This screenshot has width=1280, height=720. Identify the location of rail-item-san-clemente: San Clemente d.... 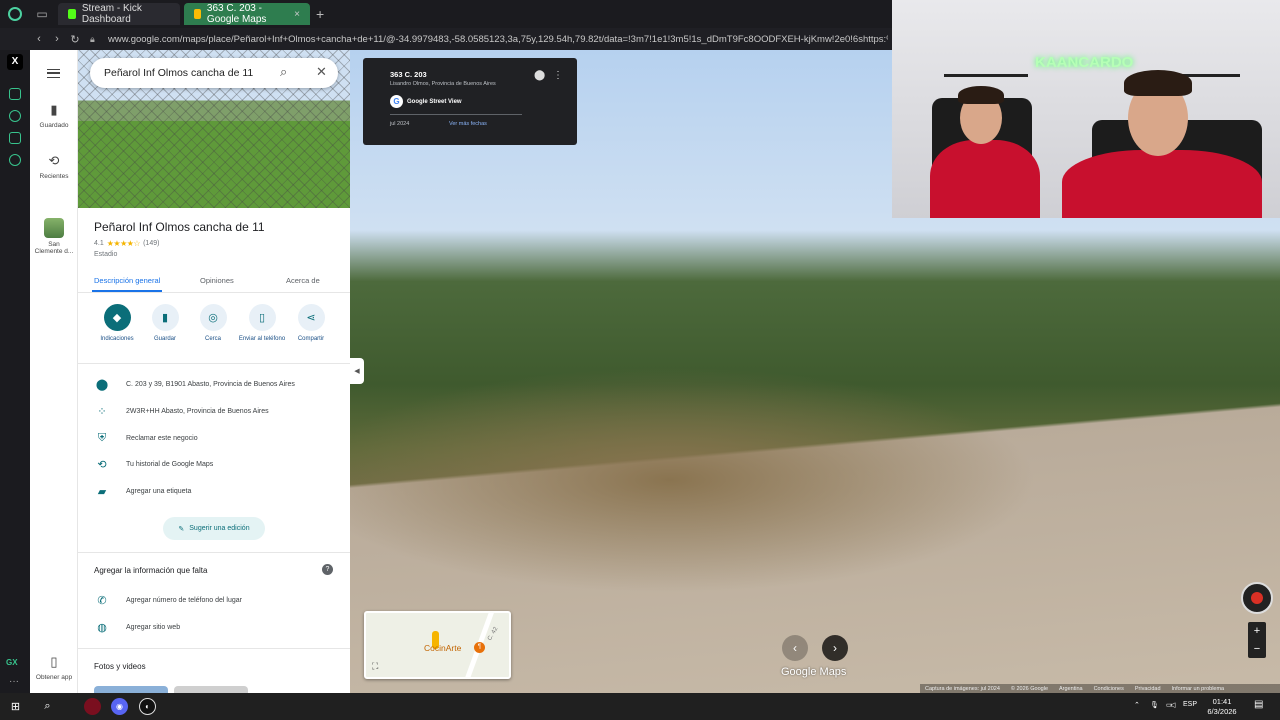
(54, 236).